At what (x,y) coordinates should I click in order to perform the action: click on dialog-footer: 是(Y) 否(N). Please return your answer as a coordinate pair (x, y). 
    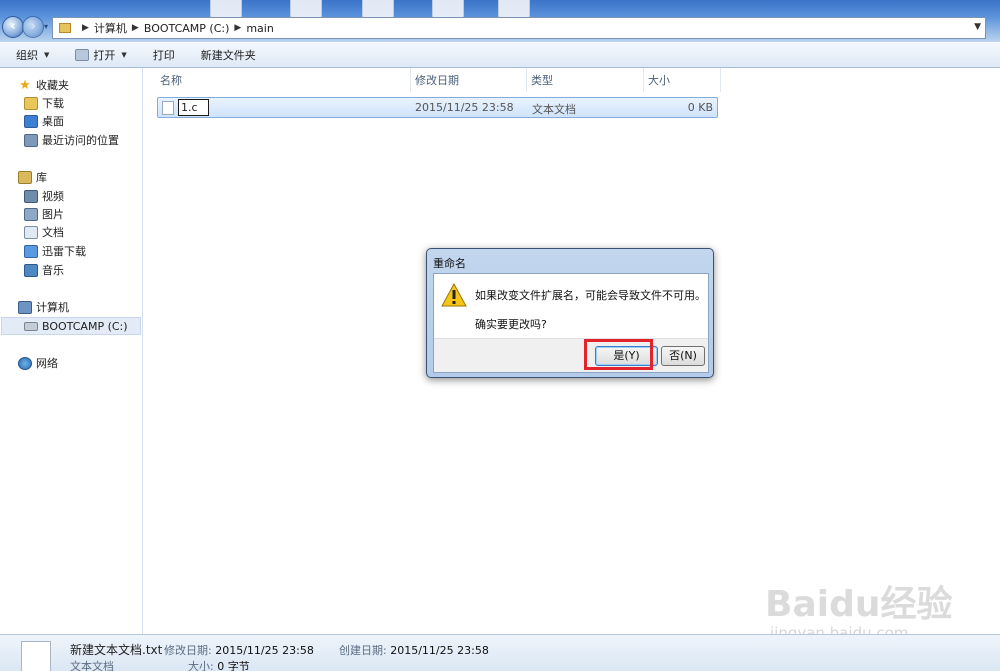
    Looking at the image, I should click on (571, 355).